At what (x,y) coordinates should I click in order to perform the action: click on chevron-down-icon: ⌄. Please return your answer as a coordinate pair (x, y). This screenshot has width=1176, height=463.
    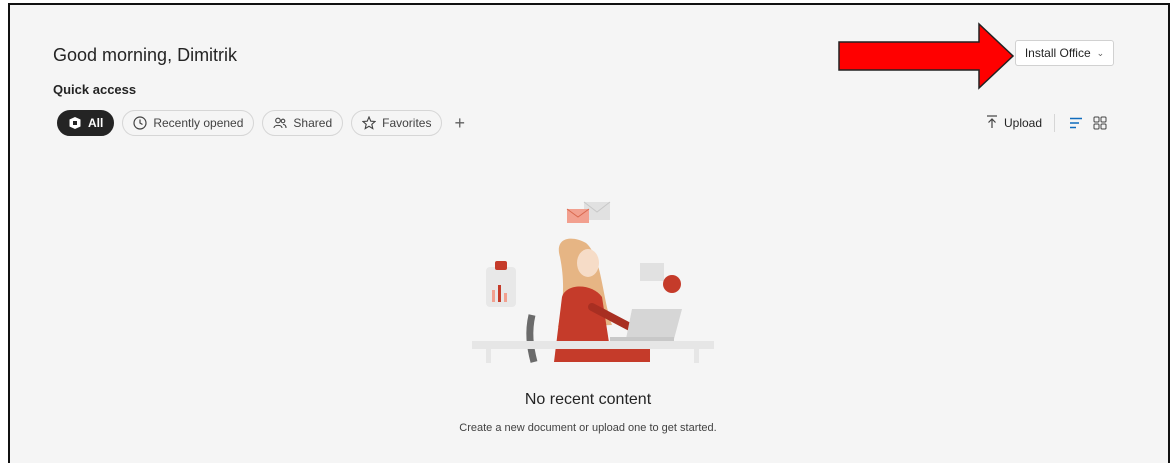
    Looking at the image, I should click on (1100, 52).